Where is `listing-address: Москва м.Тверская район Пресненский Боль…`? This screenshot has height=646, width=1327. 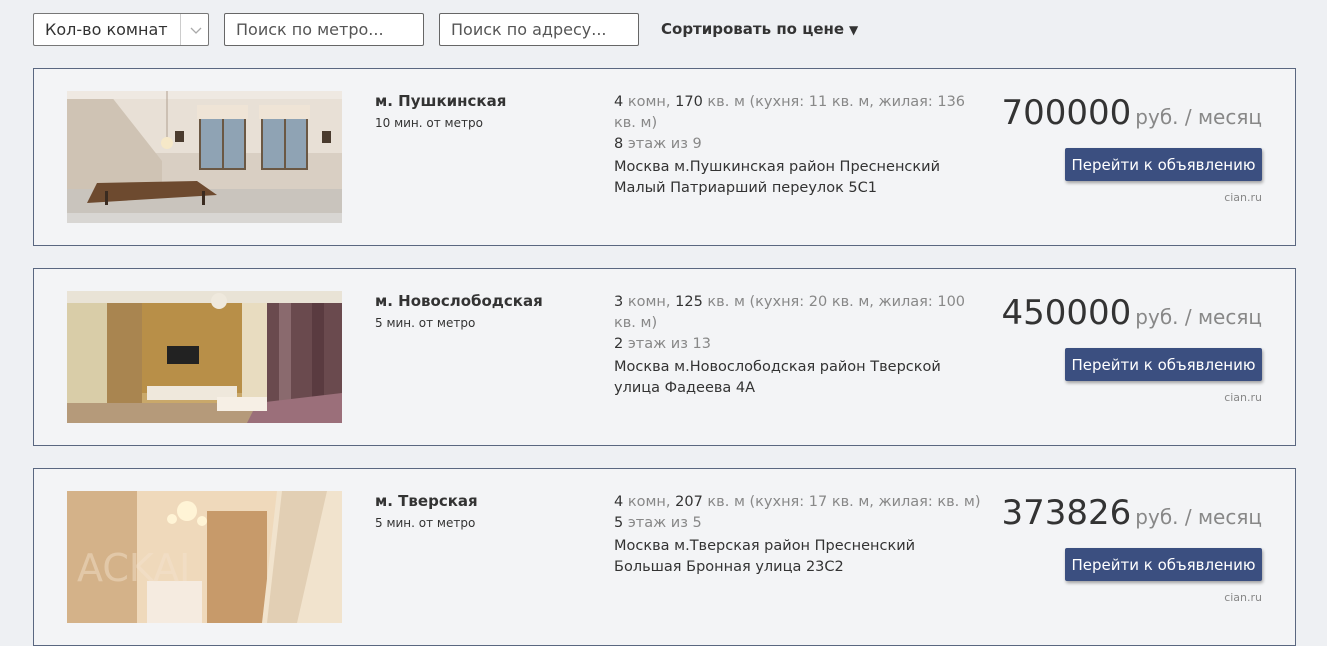 listing-address: Москва м.Тверская район Пресненский Боль… is located at coordinates (765, 556).